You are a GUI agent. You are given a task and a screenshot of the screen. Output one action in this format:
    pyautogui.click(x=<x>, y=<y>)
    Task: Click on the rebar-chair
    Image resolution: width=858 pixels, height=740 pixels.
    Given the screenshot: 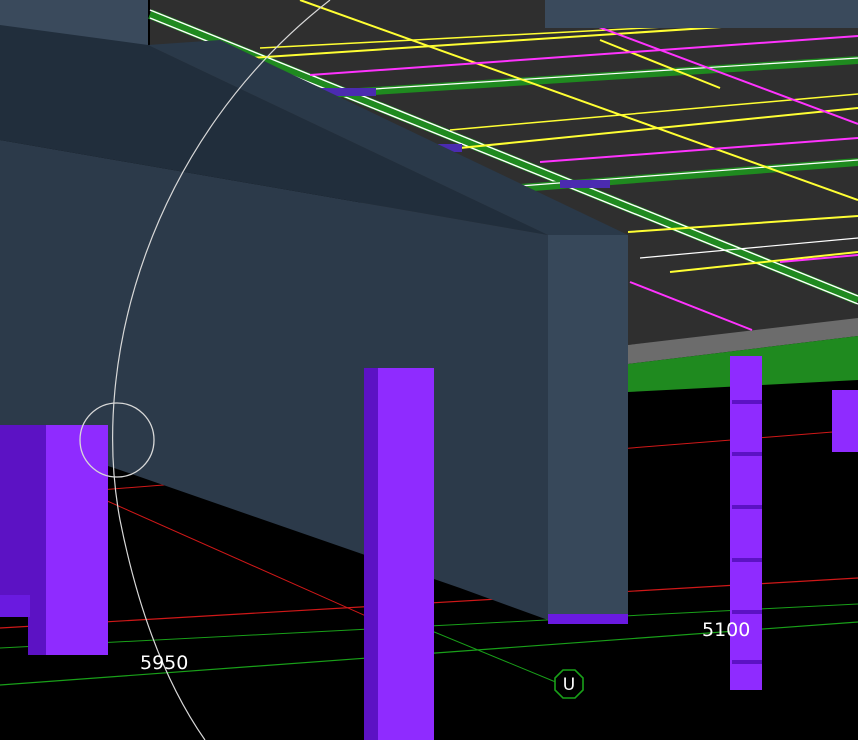 What is the action you would take?
    pyautogui.click(x=585, y=184)
    